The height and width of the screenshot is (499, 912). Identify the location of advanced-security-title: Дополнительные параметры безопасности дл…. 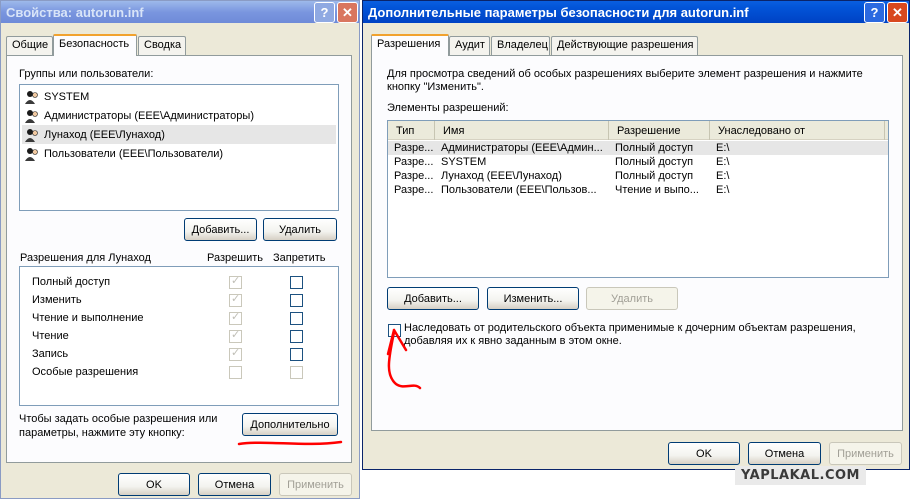
(558, 12).